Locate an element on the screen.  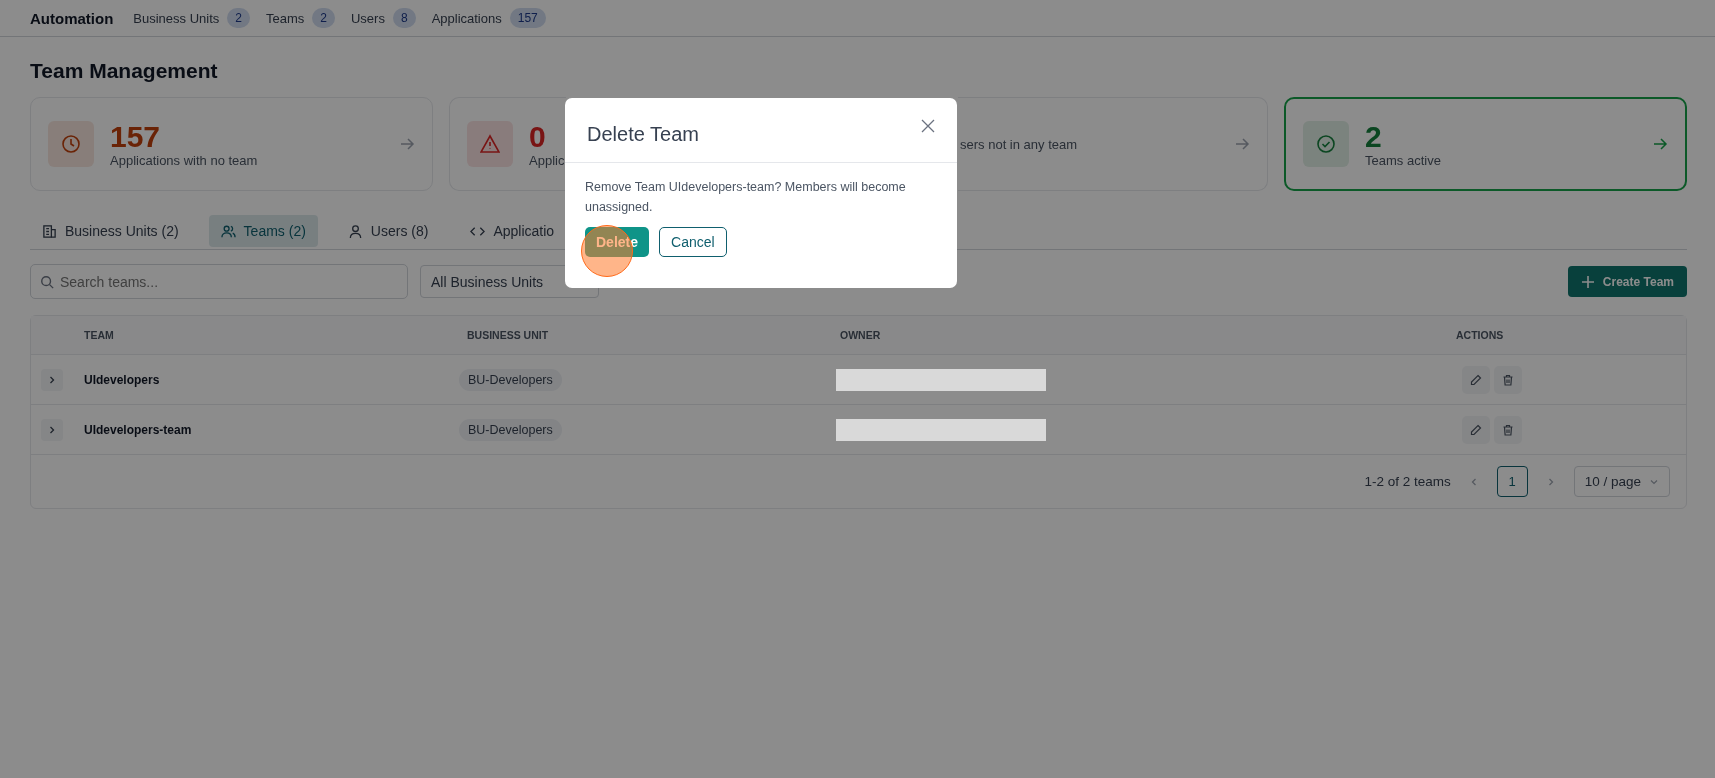
stat-card: sers not in any team is located at coordinates (1113, 144).